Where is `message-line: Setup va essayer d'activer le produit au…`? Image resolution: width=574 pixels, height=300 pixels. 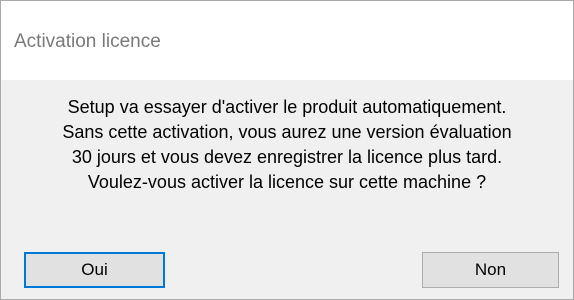
message-line: Setup va essayer d'activer le produit au… is located at coordinates (287, 107).